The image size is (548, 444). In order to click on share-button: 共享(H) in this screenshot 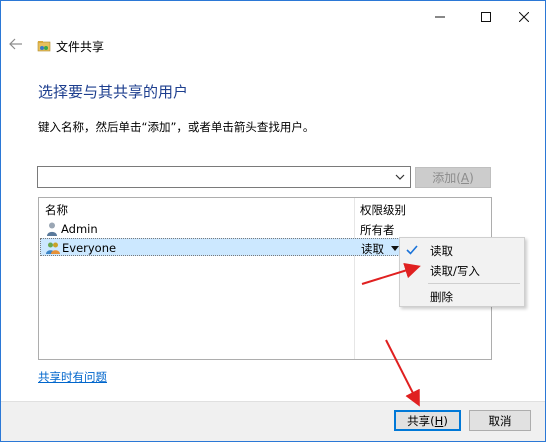, I will do `click(427, 420)`.